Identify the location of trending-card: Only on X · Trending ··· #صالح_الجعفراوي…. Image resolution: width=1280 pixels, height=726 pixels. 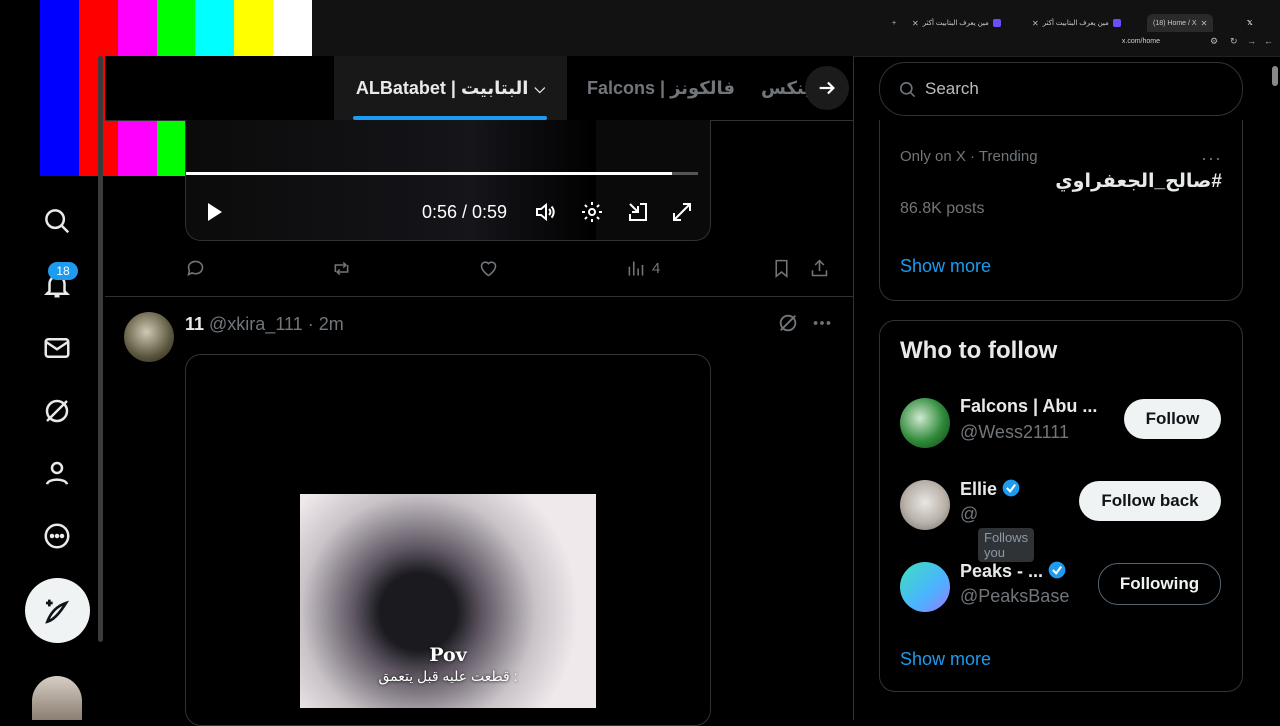
(1061, 210).